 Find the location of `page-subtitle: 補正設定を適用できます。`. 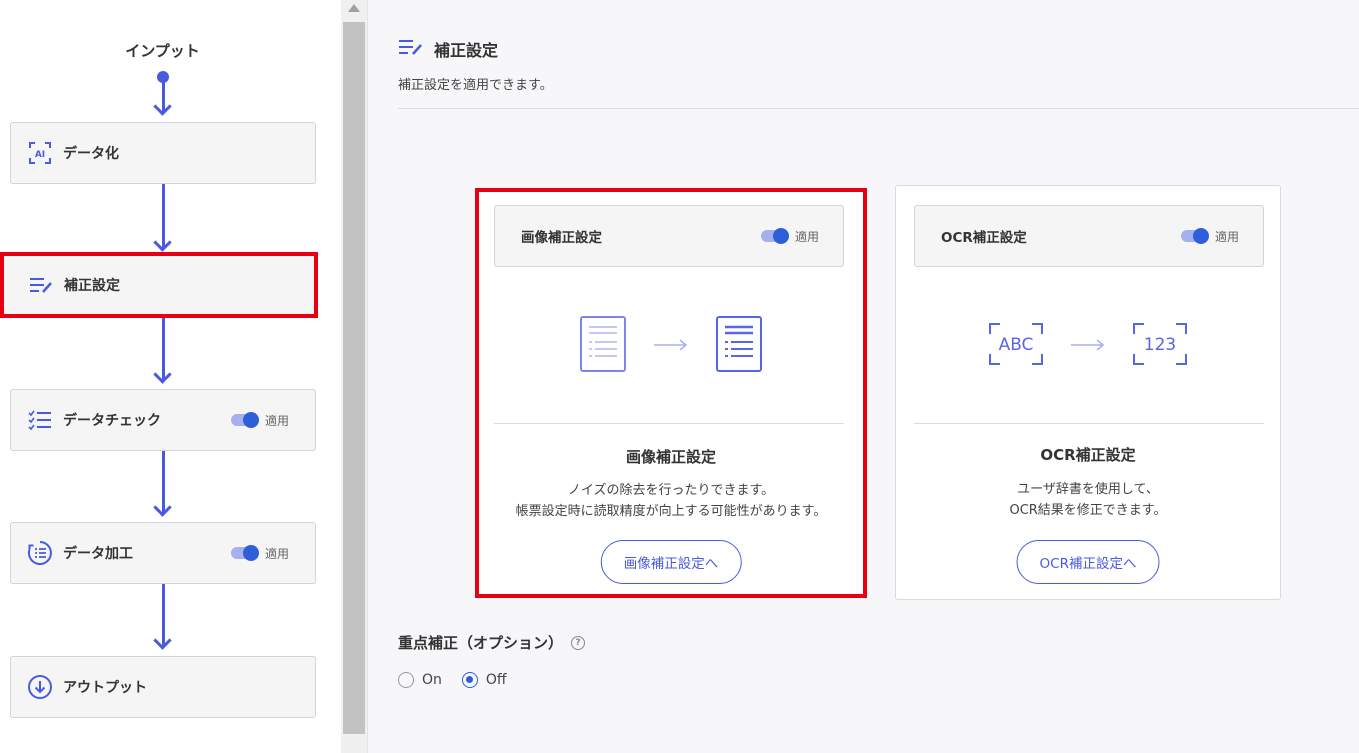

page-subtitle: 補正設定を適用できます。 is located at coordinates (475, 85).